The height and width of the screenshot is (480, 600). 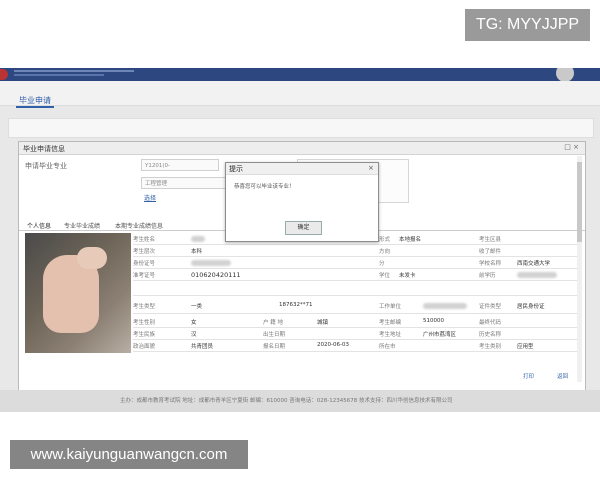 I want to click on school-value: 西南交通大学, so click(x=534, y=264).